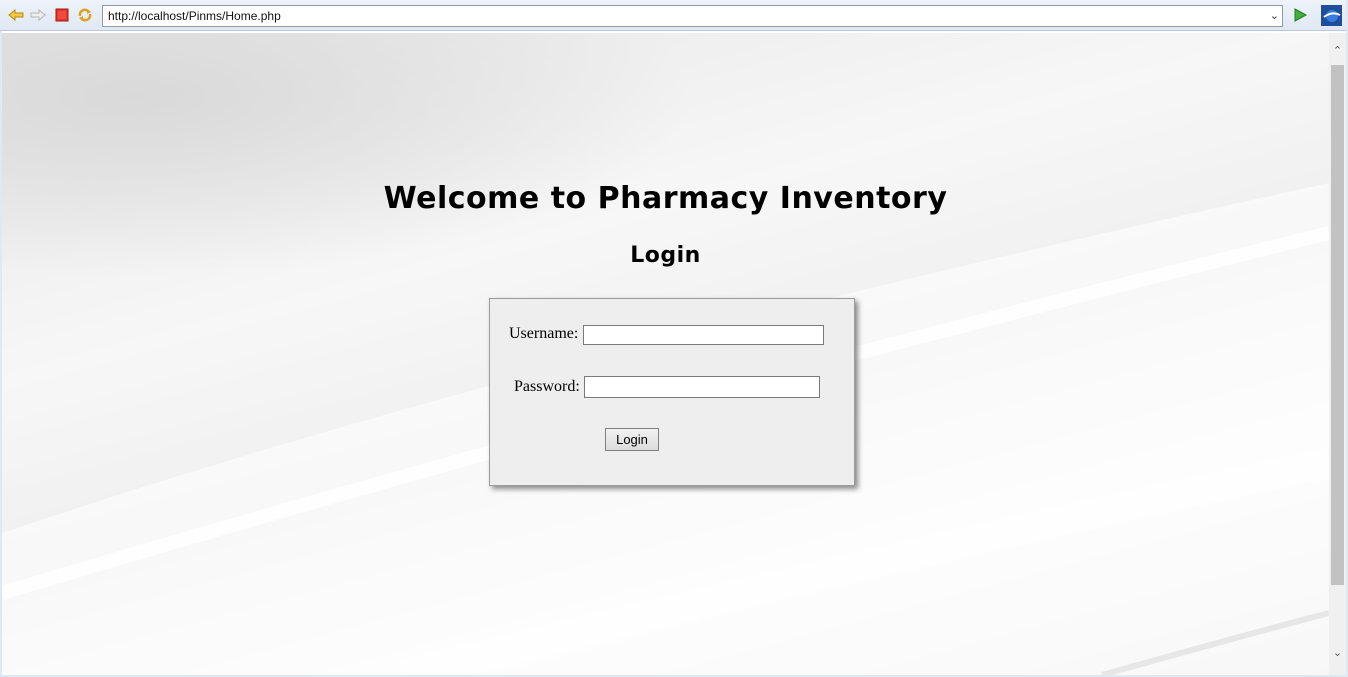 This screenshot has width=1348, height=677. Describe the element at coordinates (1337, 325) in the screenshot. I see `scrollbar-thumb` at that location.